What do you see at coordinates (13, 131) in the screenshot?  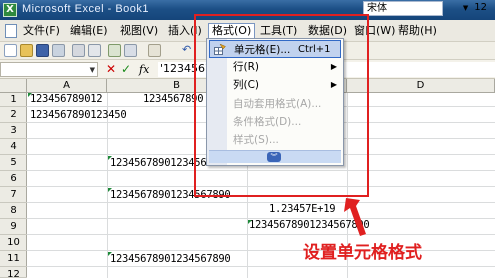 I see `row-header-3: 3` at bounding box center [13, 131].